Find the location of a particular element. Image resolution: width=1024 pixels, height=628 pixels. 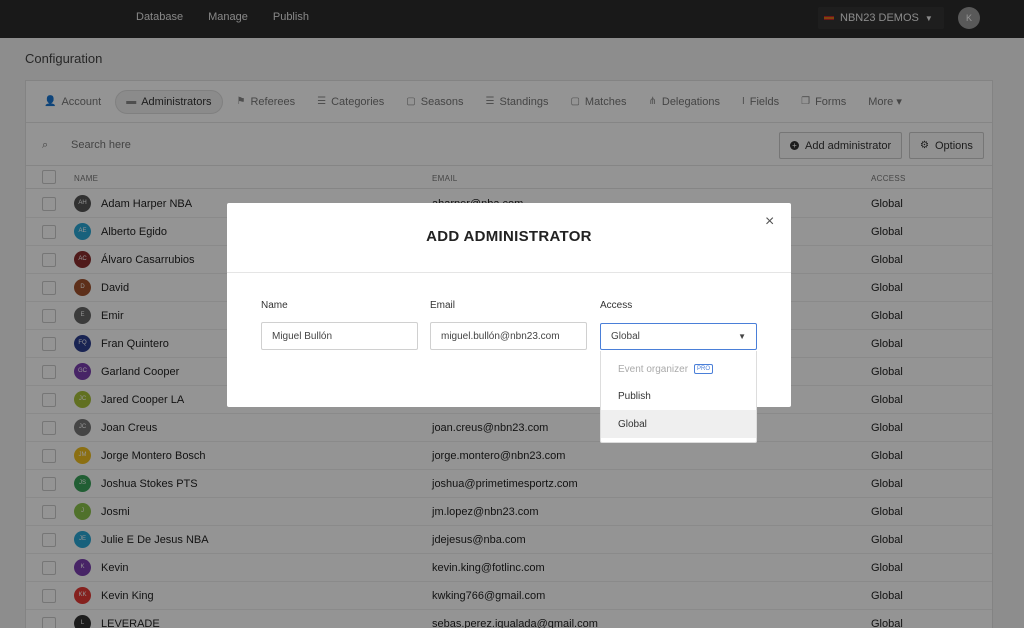

option-label: Global is located at coordinates (632, 424).